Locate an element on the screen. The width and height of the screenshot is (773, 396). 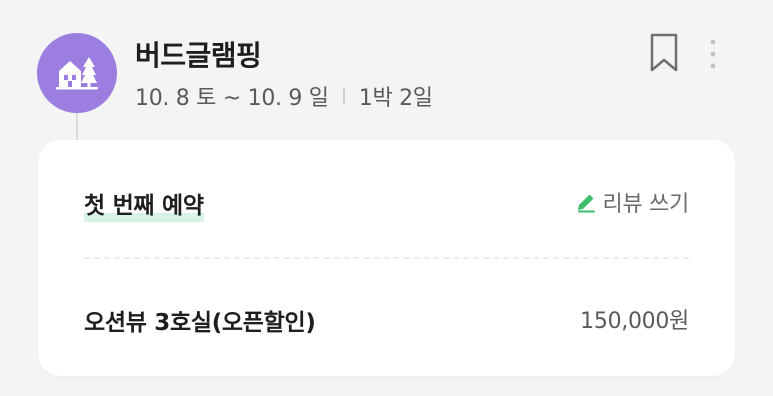
reservation-meta: 10. 8 토 ~ 10. 9 일 1박 2일 is located at coordinates (284, 96).